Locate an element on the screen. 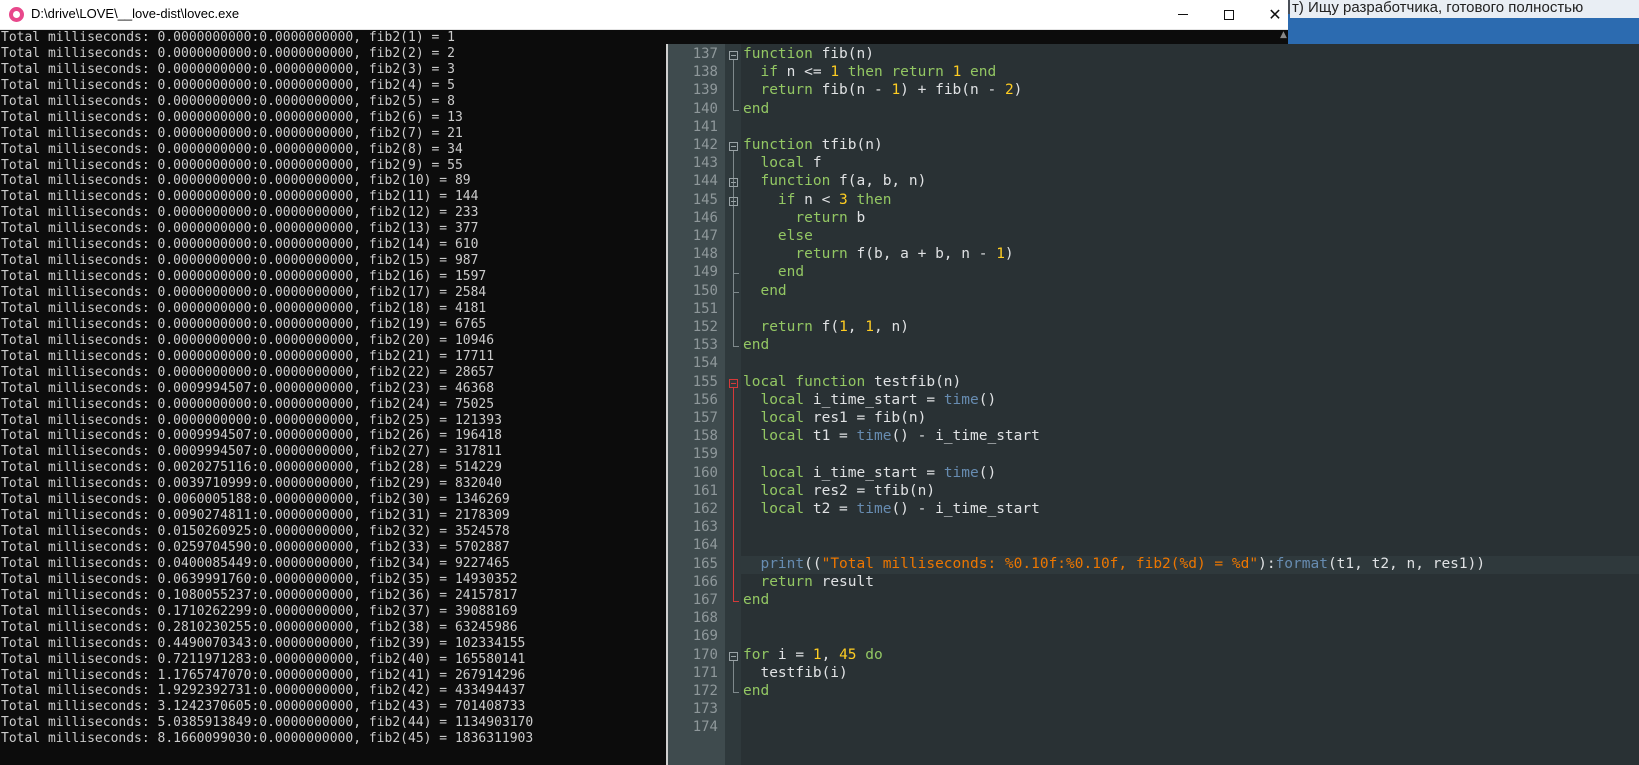 The image size is (1639, 765). code-line: return f(1, 1, n) is located at coordinates (1188, 327).